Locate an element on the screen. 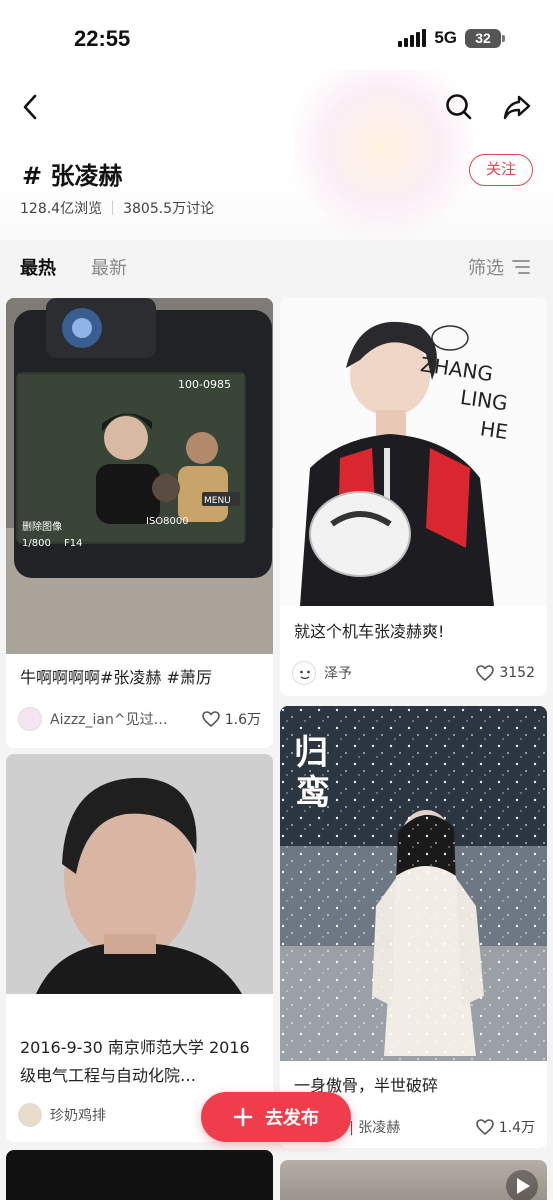 This screenshot has width=553, height=1200. post-meta: Aizzz_ian^见过… 1.6万 is located at coordinates (139, 719).